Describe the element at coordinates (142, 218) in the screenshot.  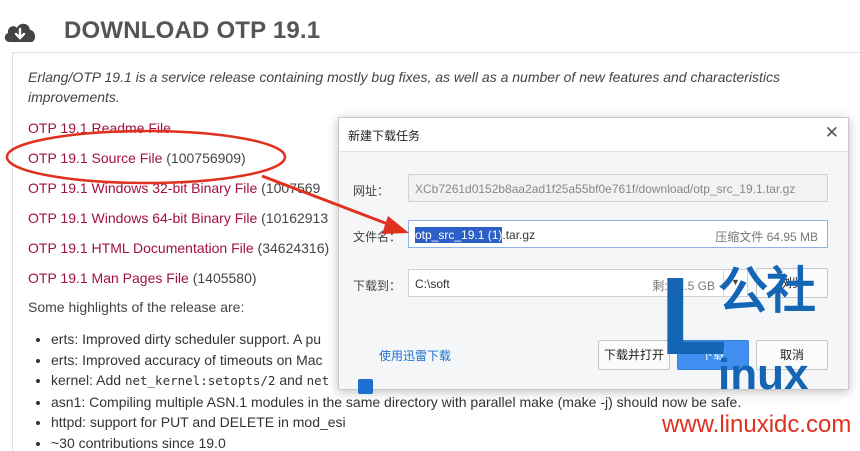
I see `win64-link: OTP 19.1 Windows 64-bit Binary File` at that location.